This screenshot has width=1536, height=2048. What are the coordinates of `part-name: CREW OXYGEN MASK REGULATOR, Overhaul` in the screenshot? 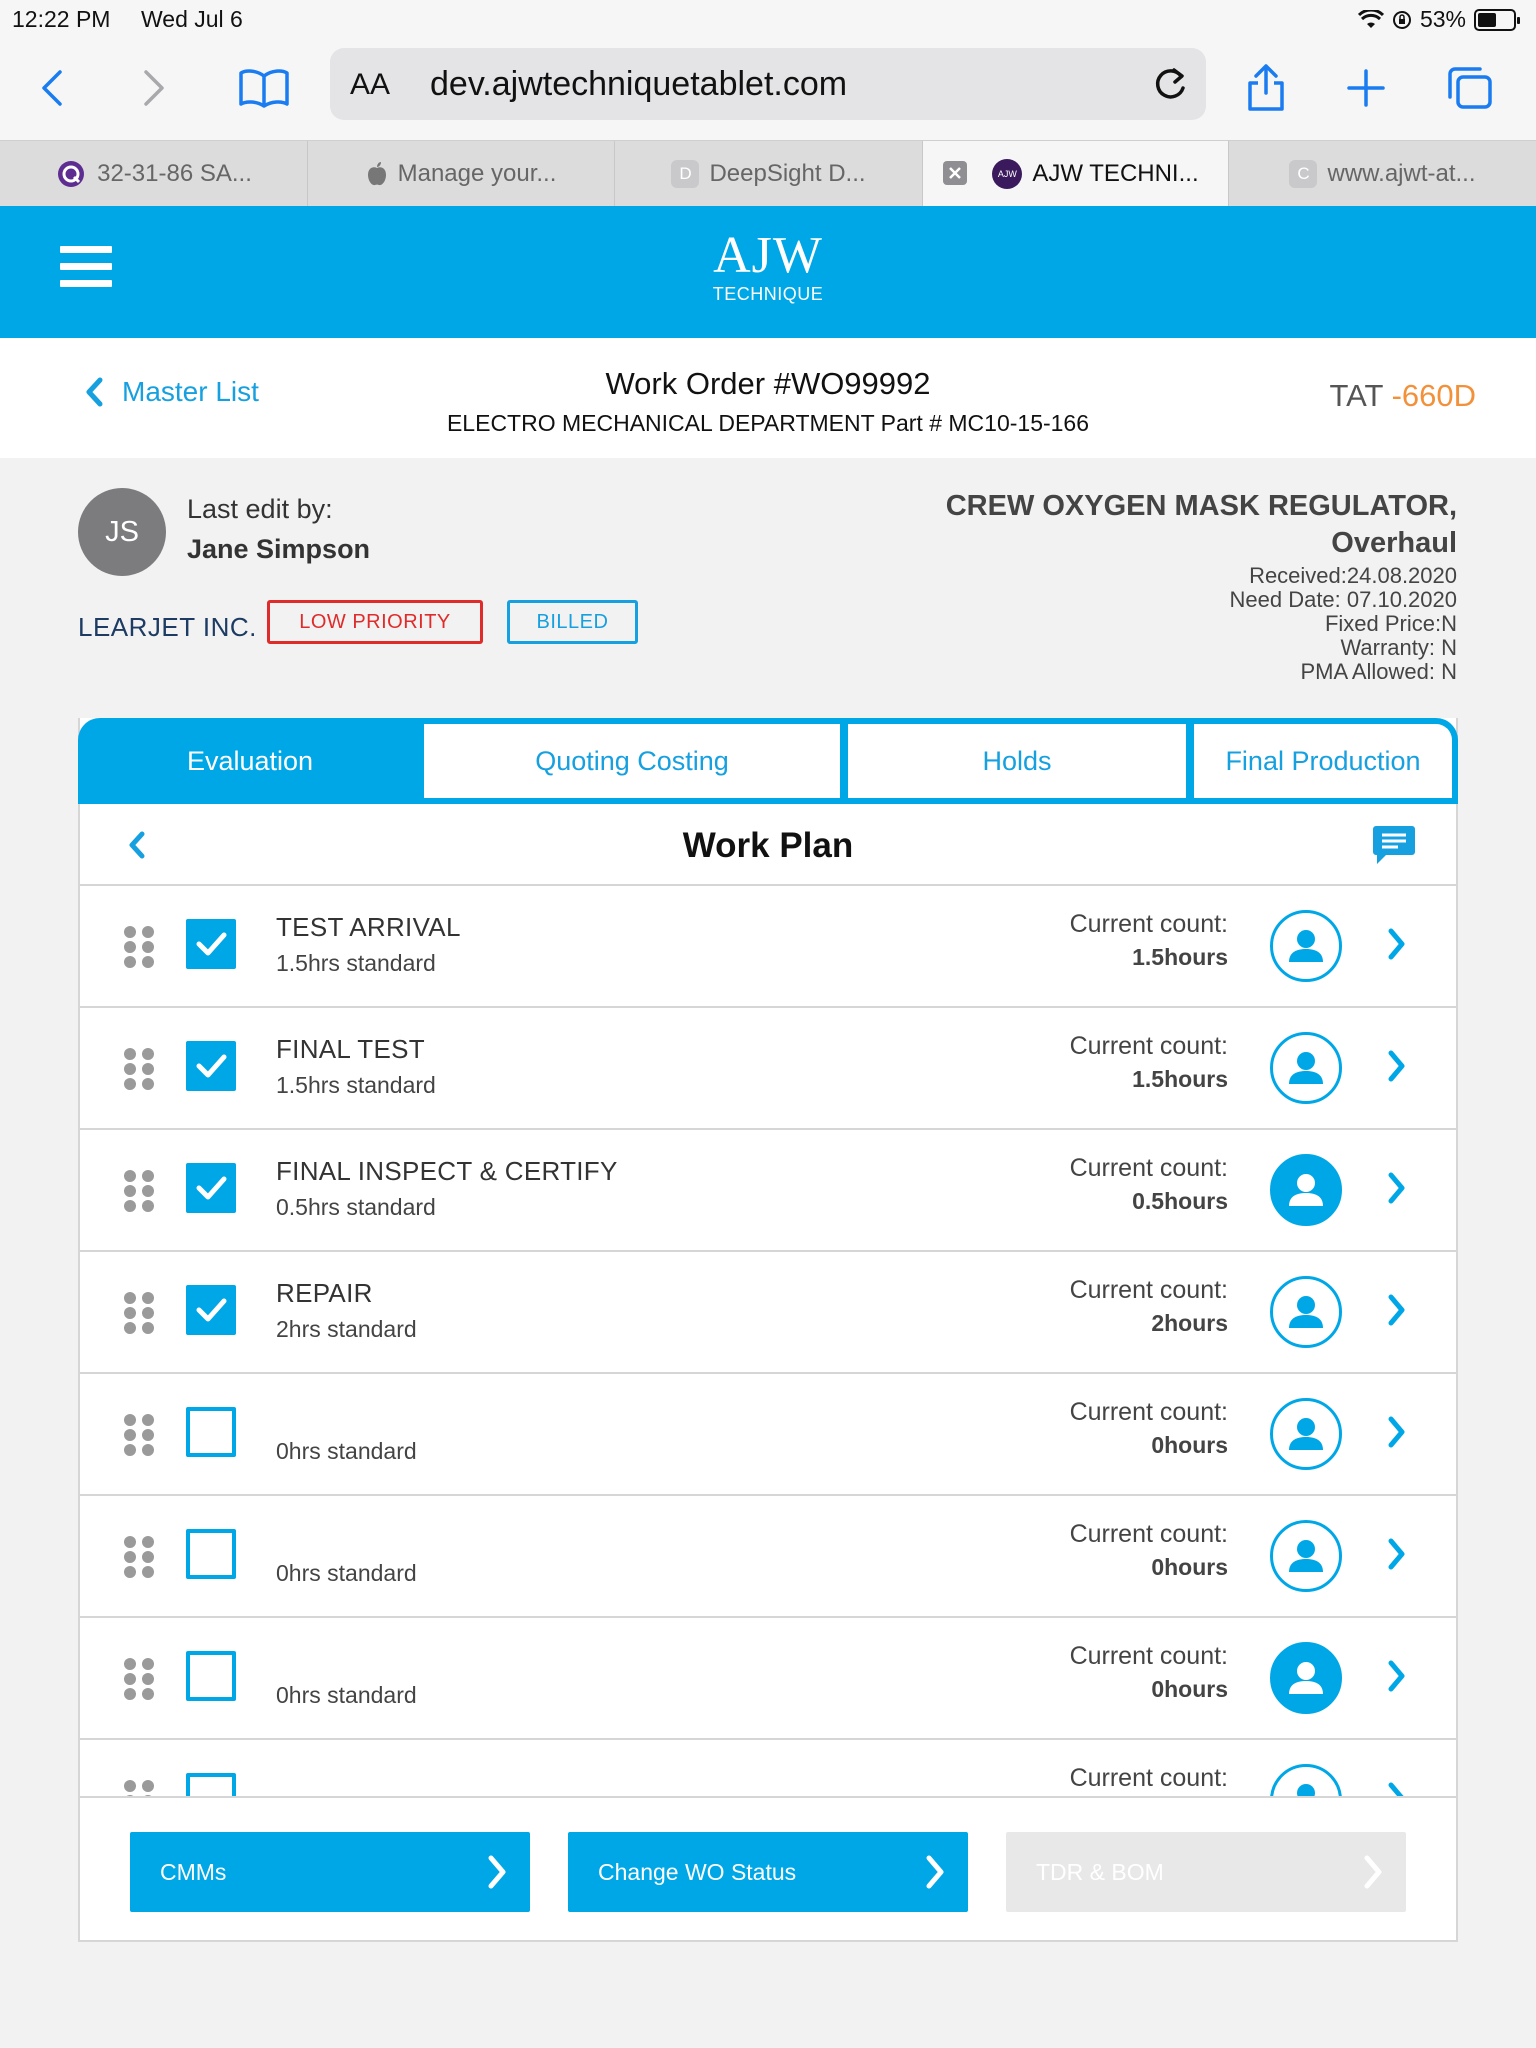 It's located at (1201, 525).